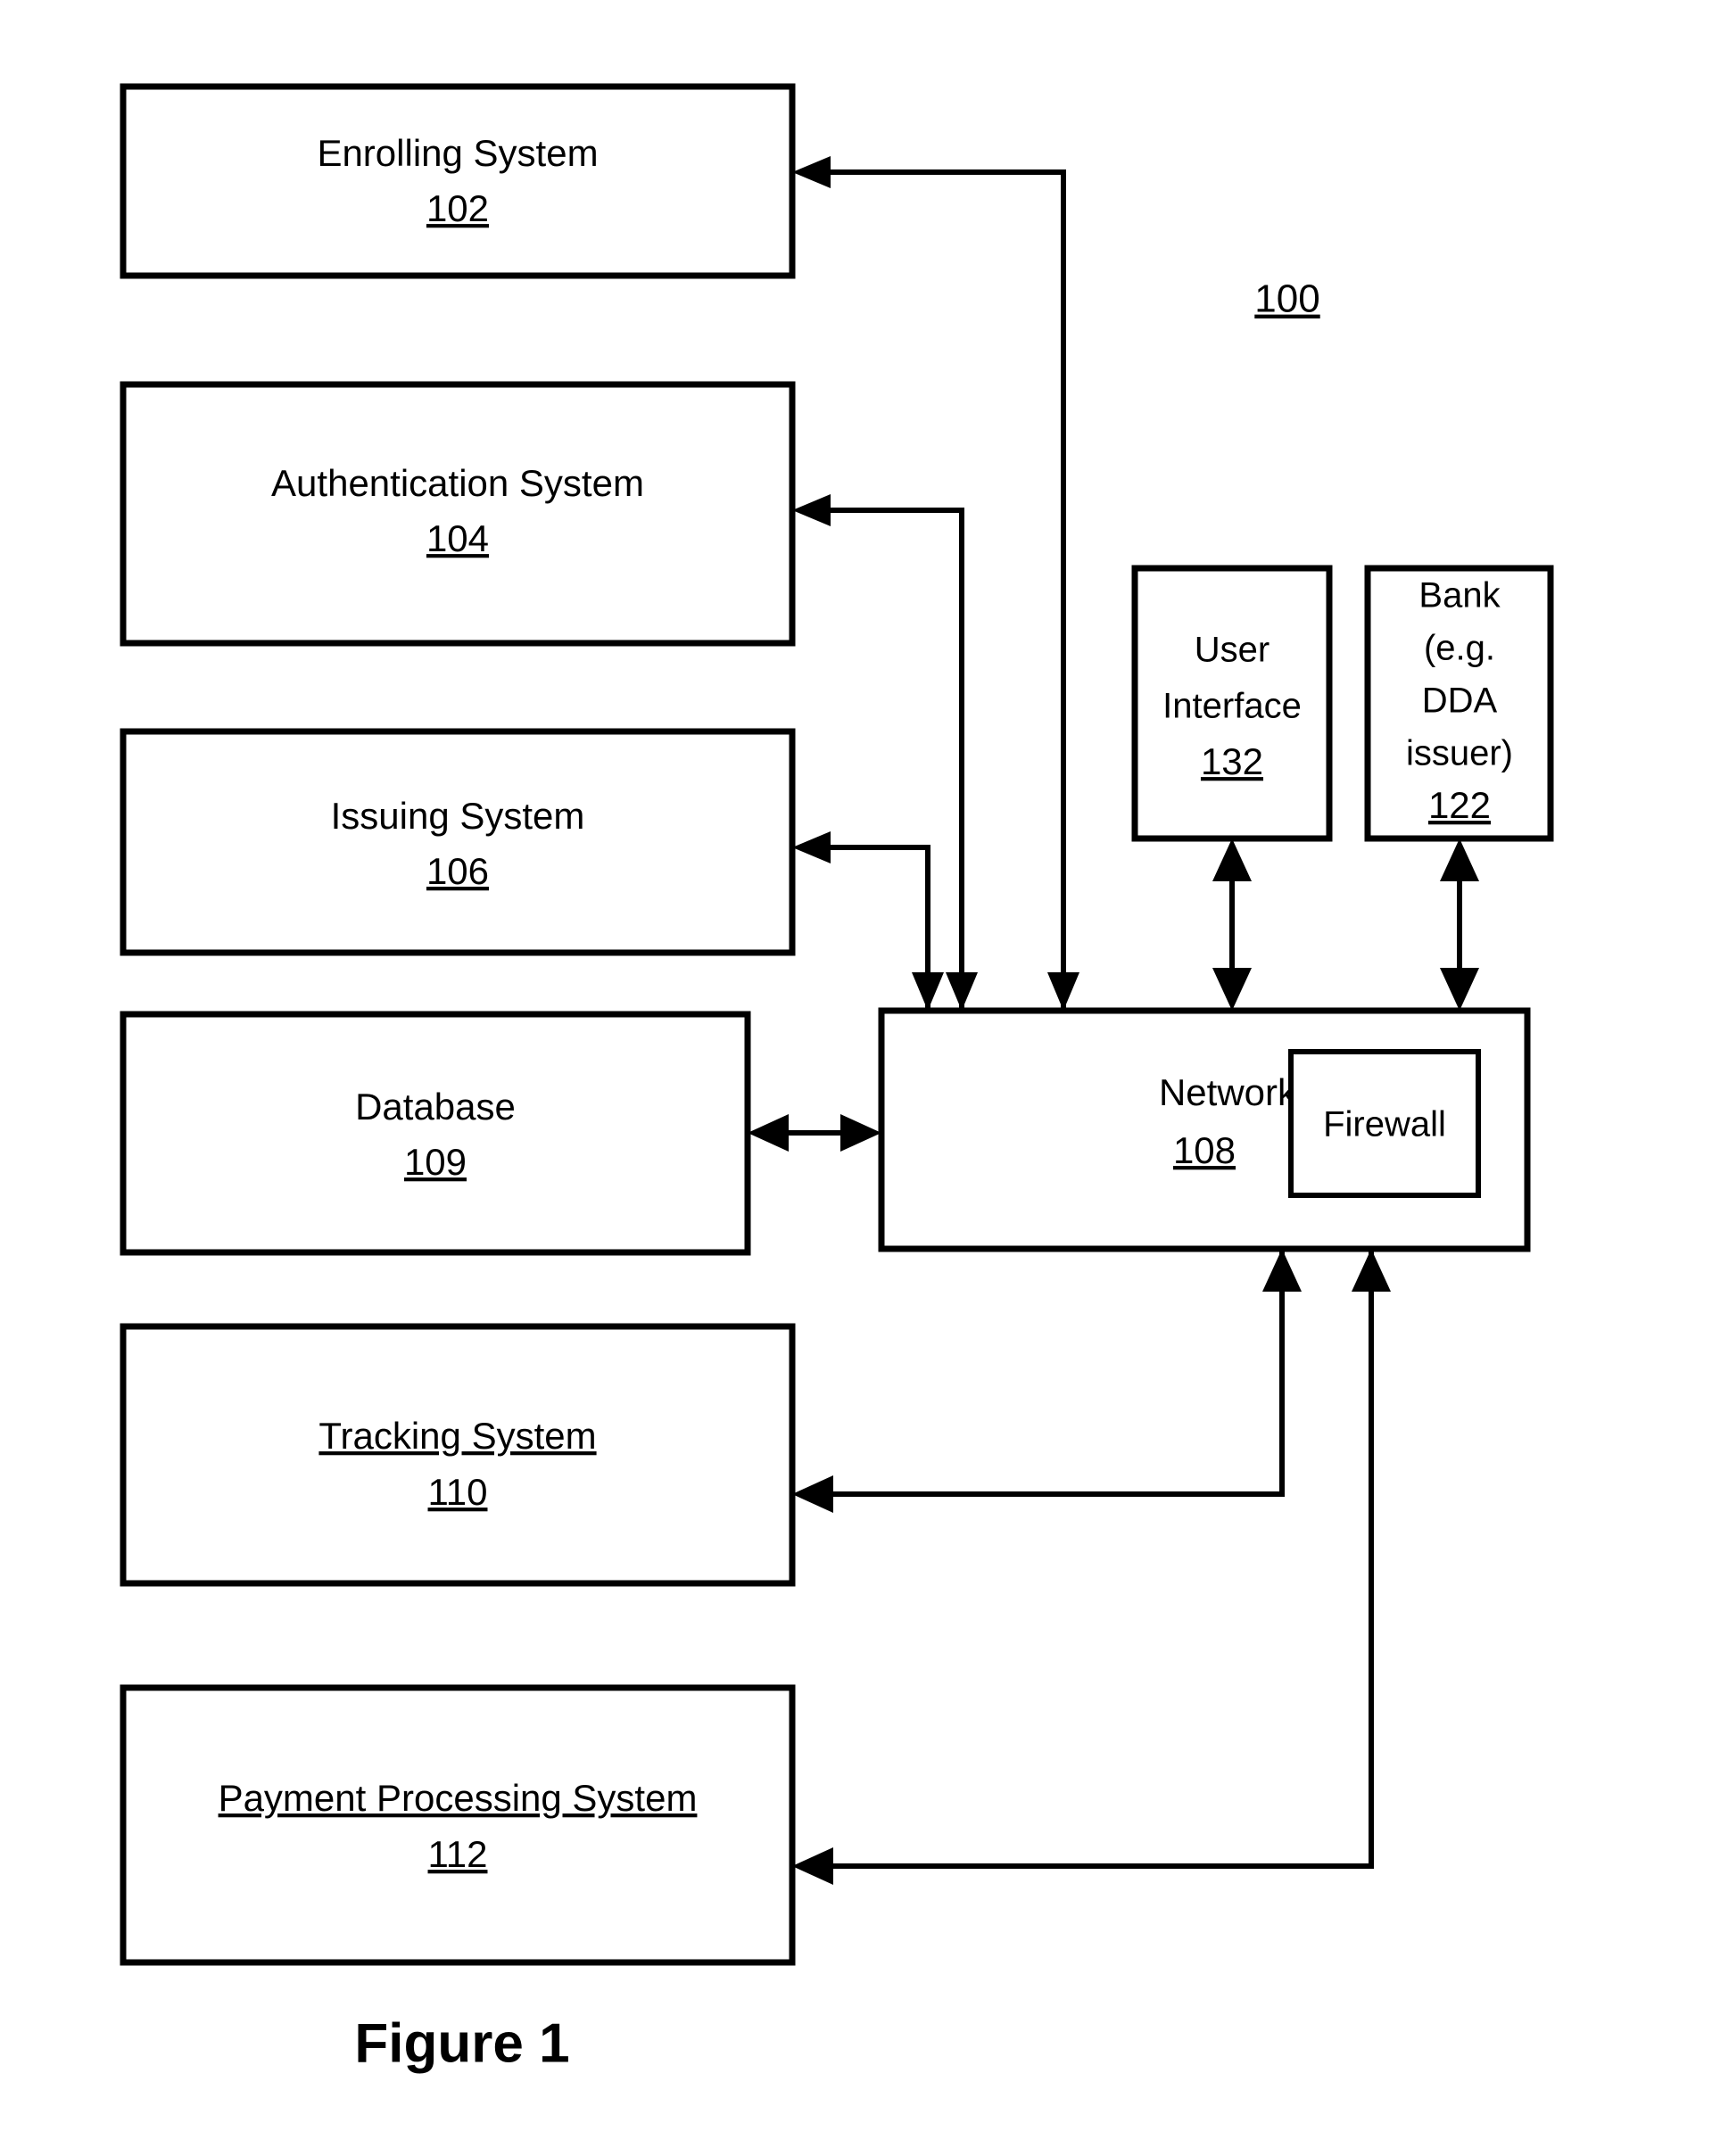 The width and height of the screenshot is (1712, 2156). Describe the element at coordinates (768, 1133) in the screenshot. I see `arrowhead-to-database` at that location.